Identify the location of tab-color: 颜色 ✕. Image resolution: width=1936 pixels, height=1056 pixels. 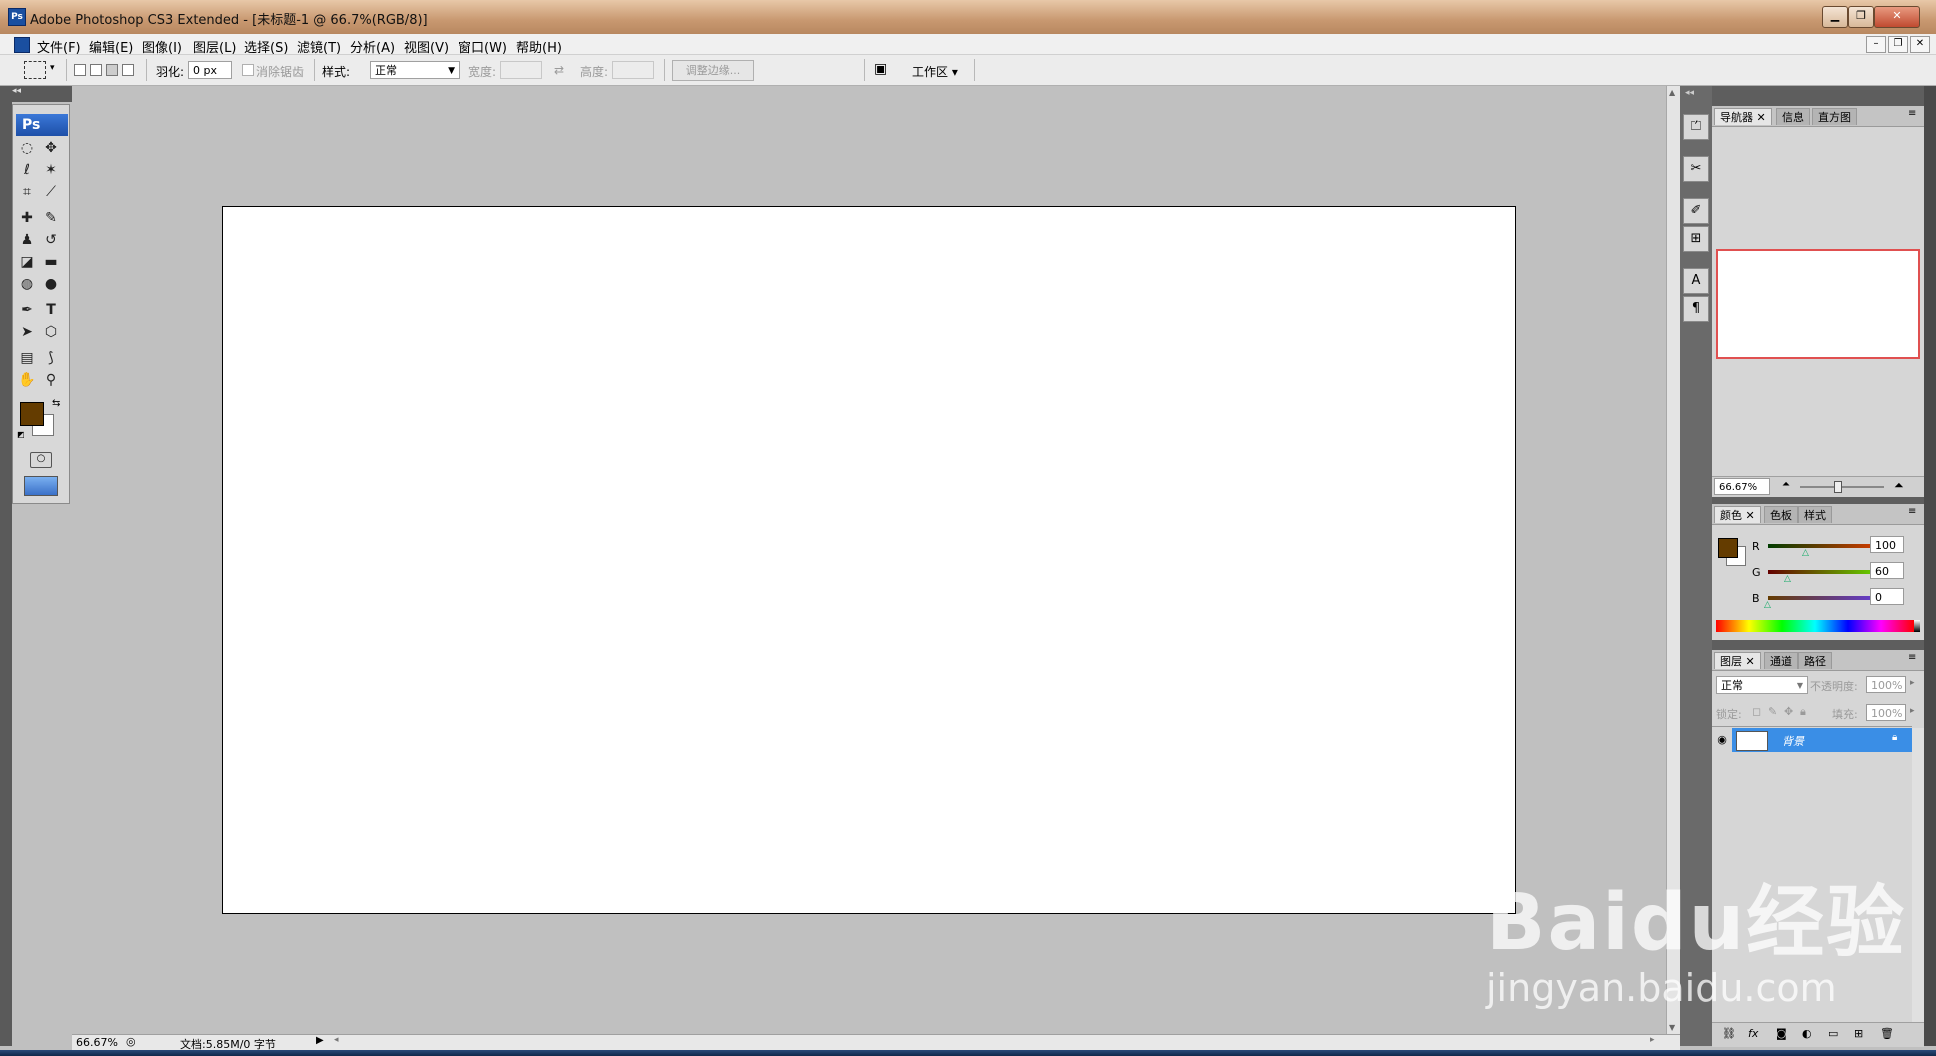
(1737, 514).